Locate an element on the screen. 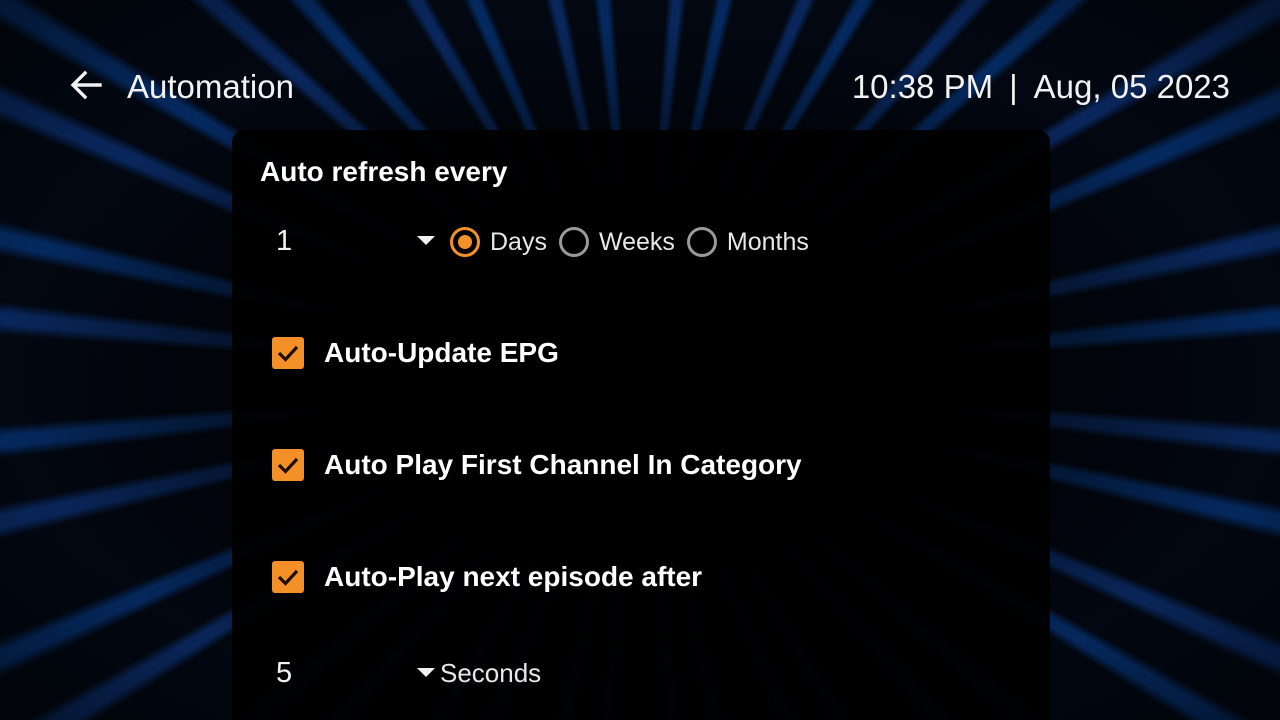  datetime: 10:38 PM | Aug, 05 2023 is located at coordinates (1041, 87).